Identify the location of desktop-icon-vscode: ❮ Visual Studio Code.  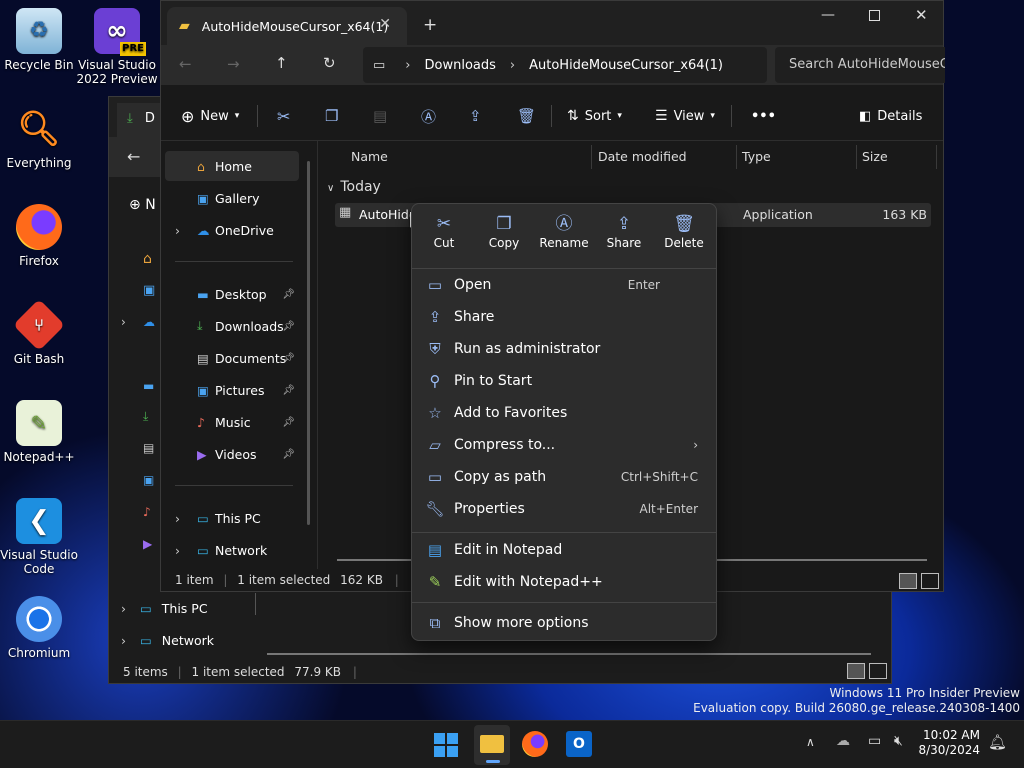
(40, 537).